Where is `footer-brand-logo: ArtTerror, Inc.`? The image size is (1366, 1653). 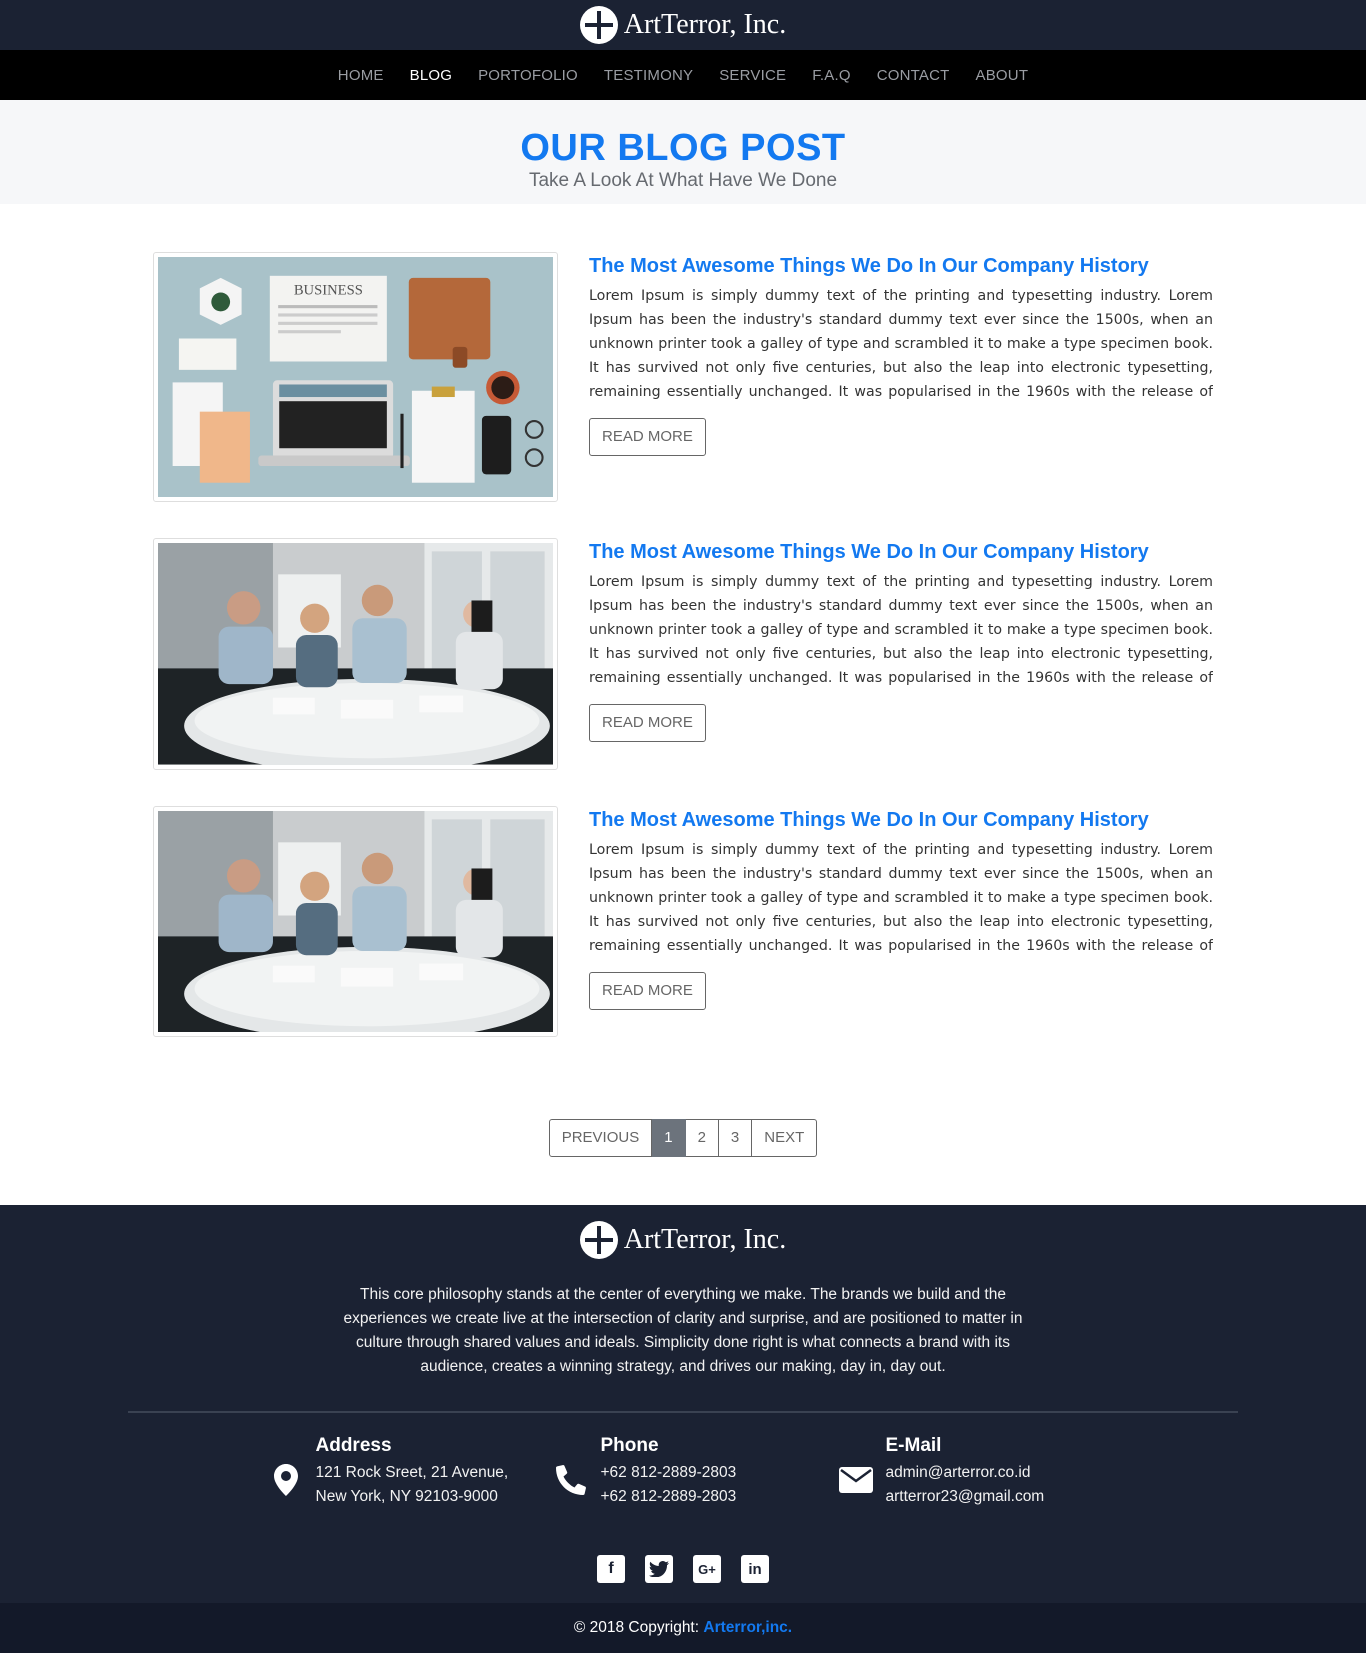
footer-brand-logo: ArtTerror, Inc. is located at coordinates (683, 1240).